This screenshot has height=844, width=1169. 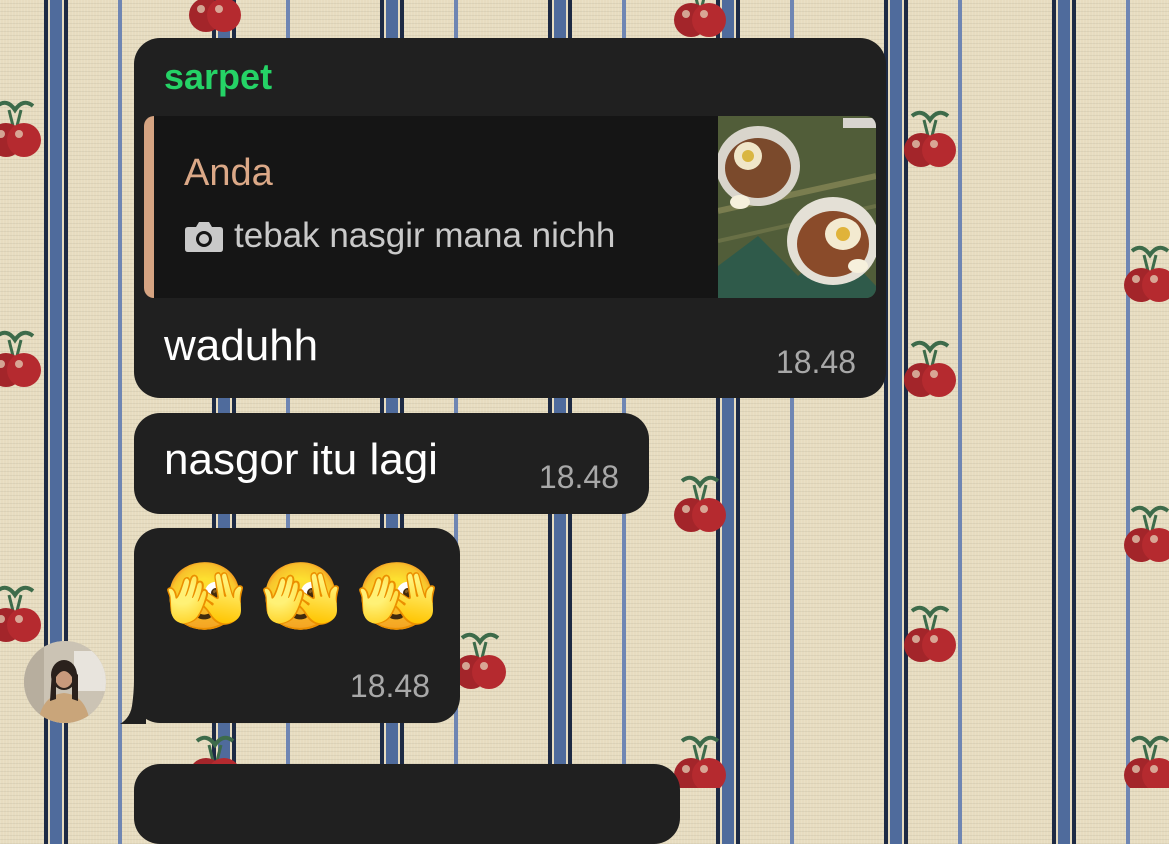 I want to click on quoted-caption-text: tebak nasgir mana nichh, so click(x=425, y=235).